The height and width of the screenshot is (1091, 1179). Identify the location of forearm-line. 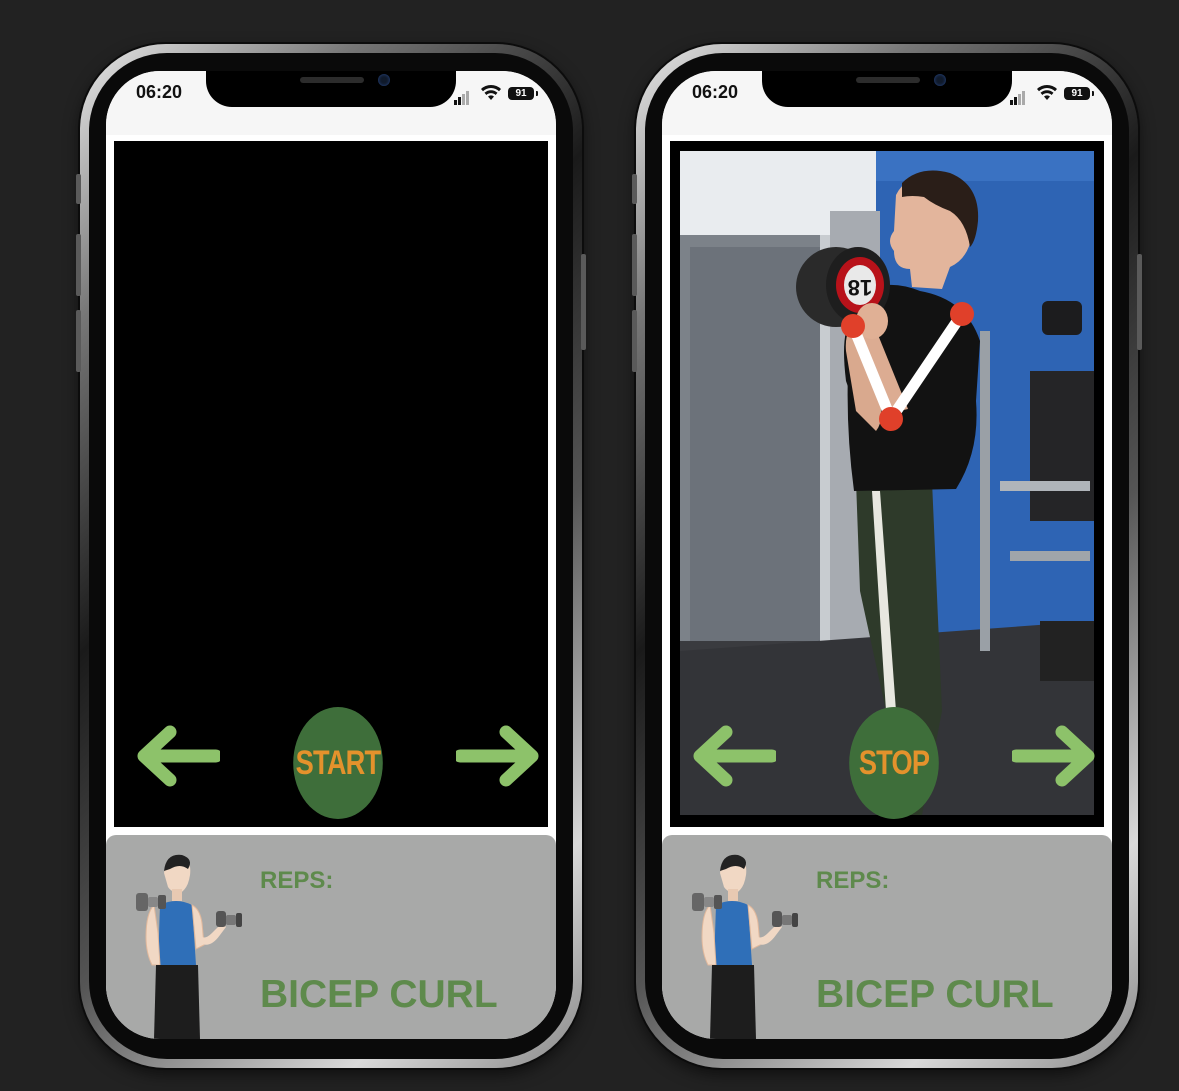
(872, 372).